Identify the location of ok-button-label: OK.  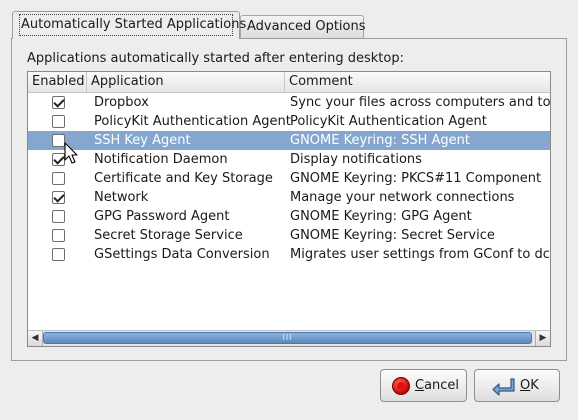
(529, 385).